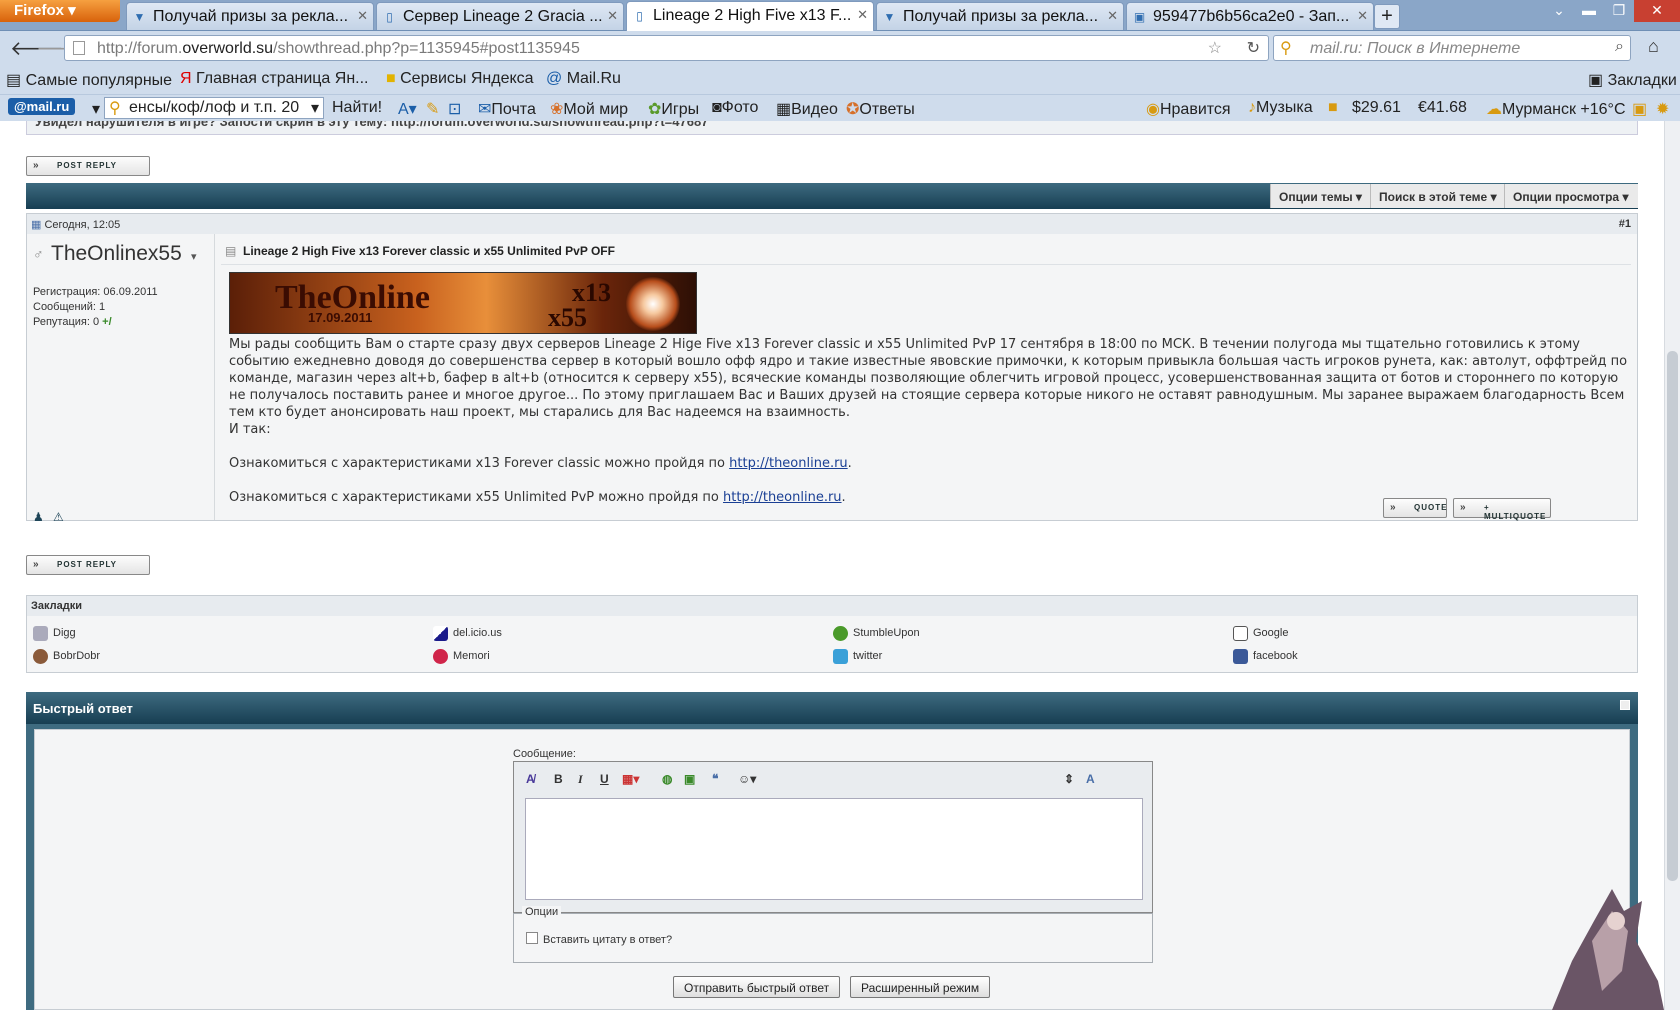 The width and height of the screenshot is (1680, 1010). Describe the element at coordinates (461, 656) in the screenshot. I see `memori-link: Memori` at that location.